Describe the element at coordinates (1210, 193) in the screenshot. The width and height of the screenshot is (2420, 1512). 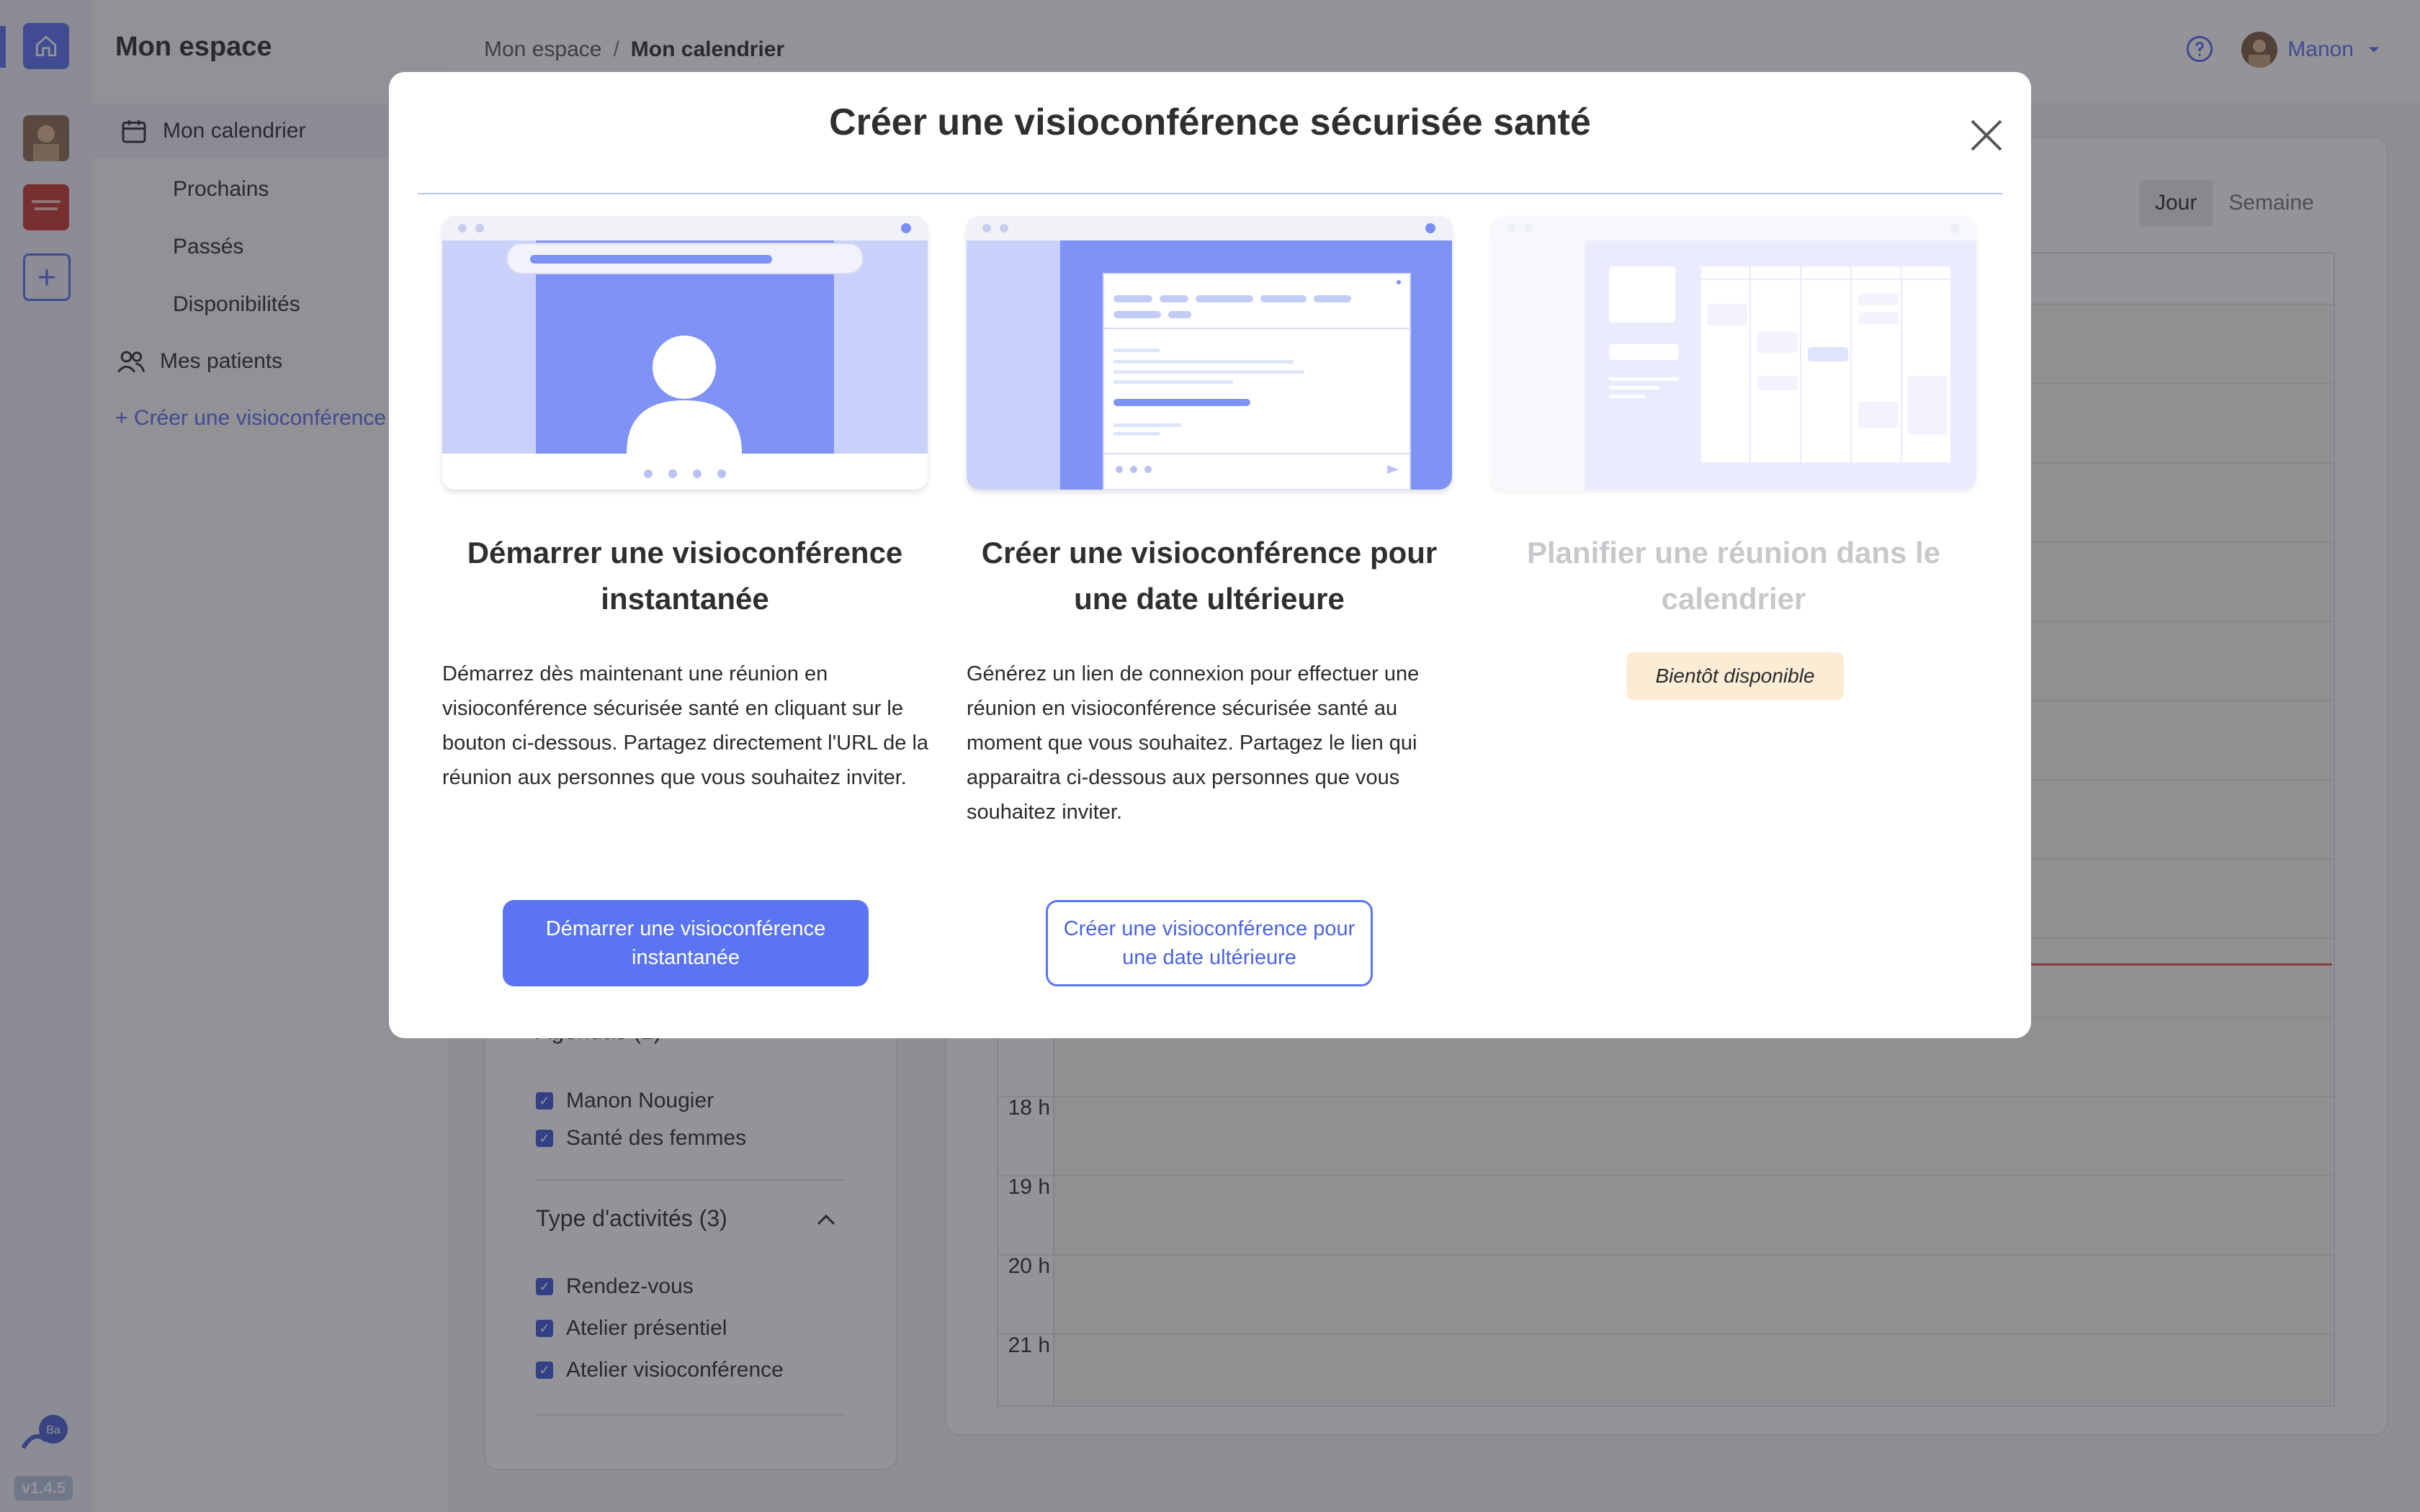
I see `modal-divider` at that location.